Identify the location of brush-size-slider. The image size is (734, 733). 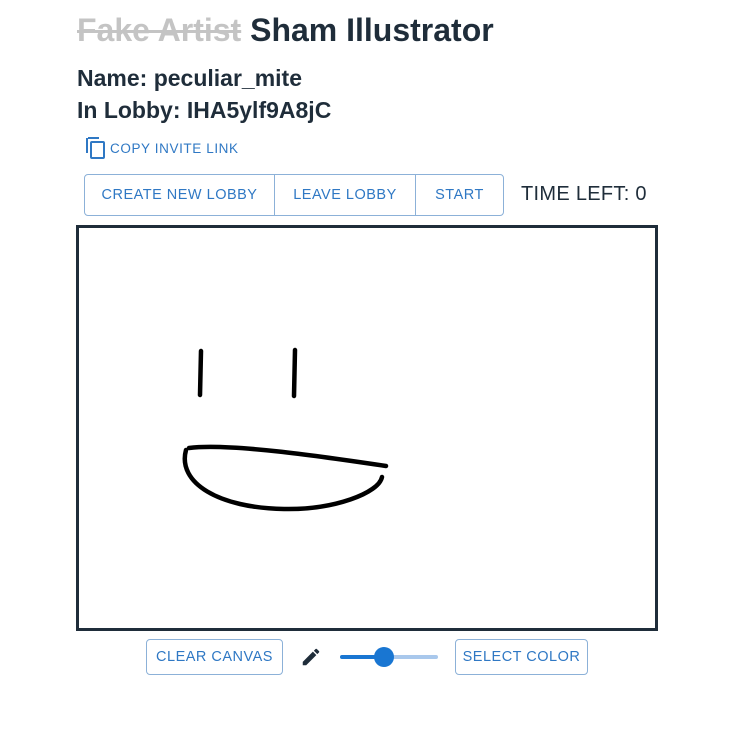
(389, 657).